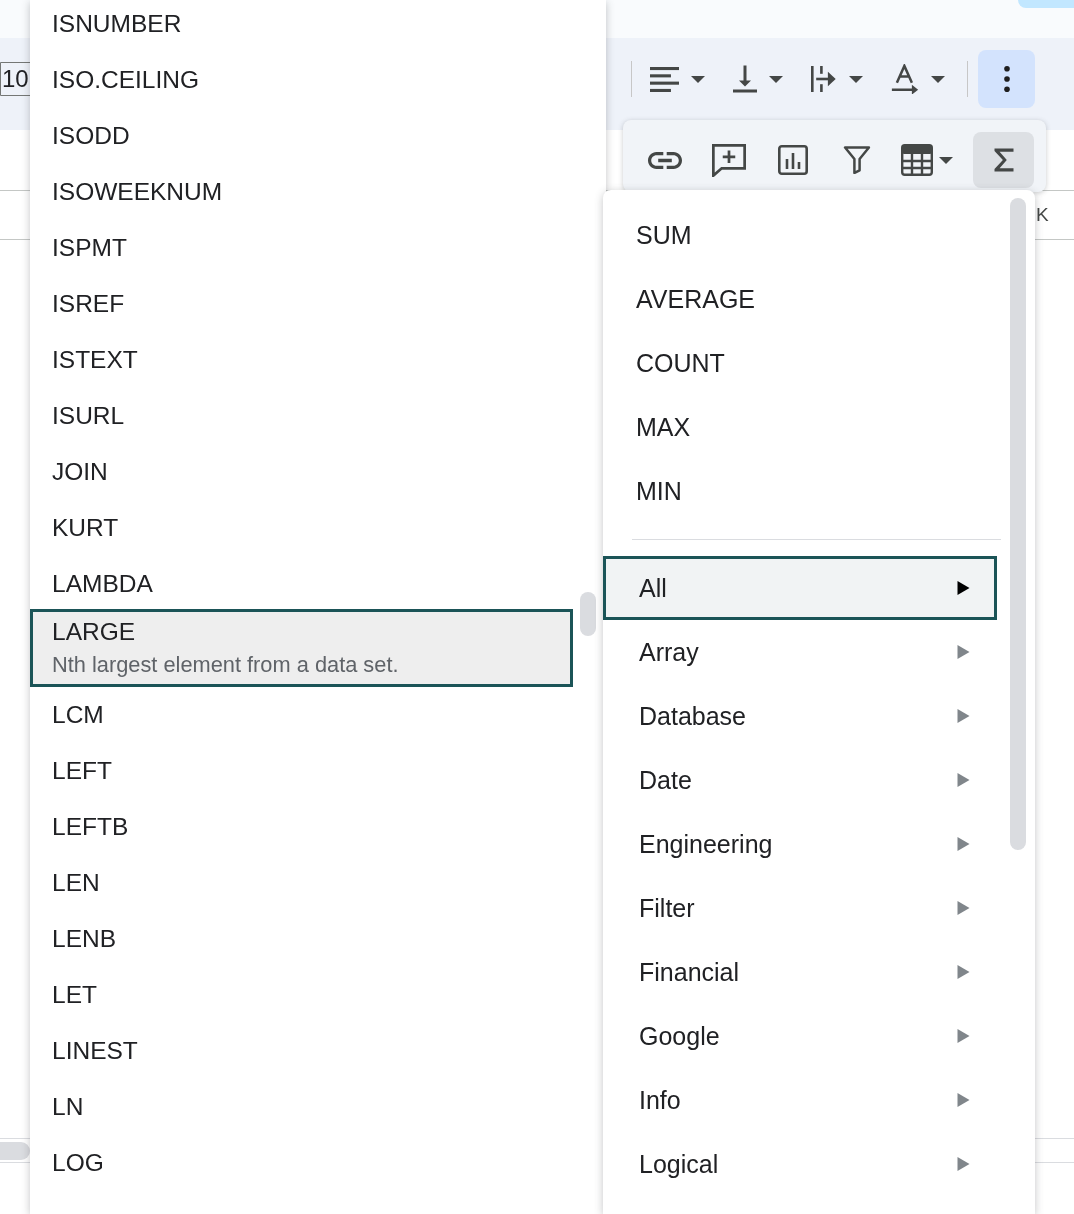 Image resolution: width=1074 pixels, height=1214 pixels. Describe the element at coordinates (800, 299) in the screenshot. I see `menu-item: AVERAGE` at that location.